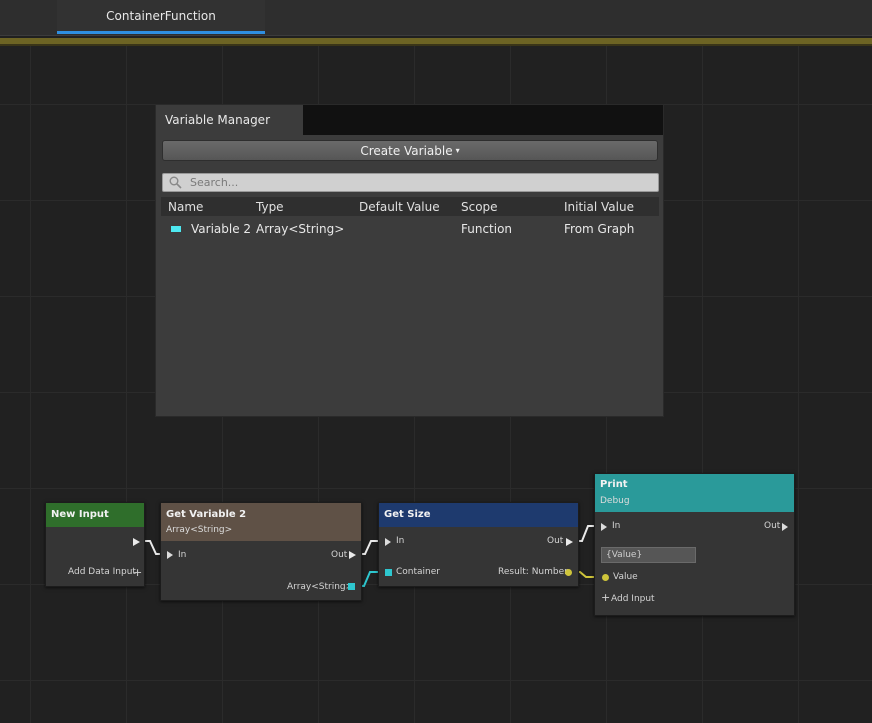 The height and width of the screenshot is (723, 872). What do you see at coordinates (785, 527) in the screenshot?
I see `exec-out-hollow-icon` at bounding box center [785, 527].